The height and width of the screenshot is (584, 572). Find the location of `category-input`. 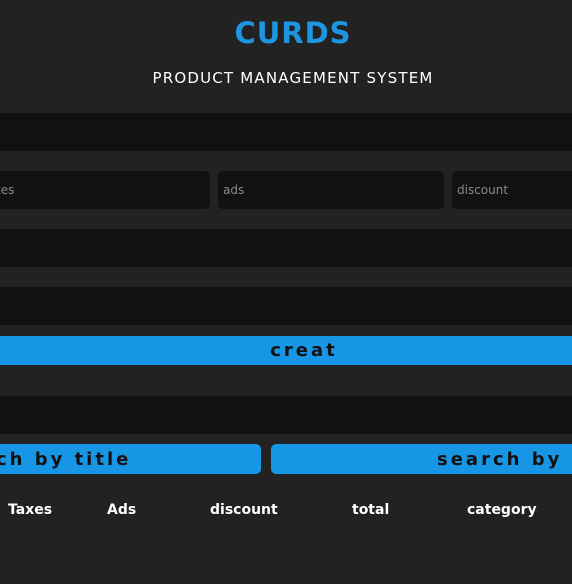

category-input is located at coordinates (286, 306).